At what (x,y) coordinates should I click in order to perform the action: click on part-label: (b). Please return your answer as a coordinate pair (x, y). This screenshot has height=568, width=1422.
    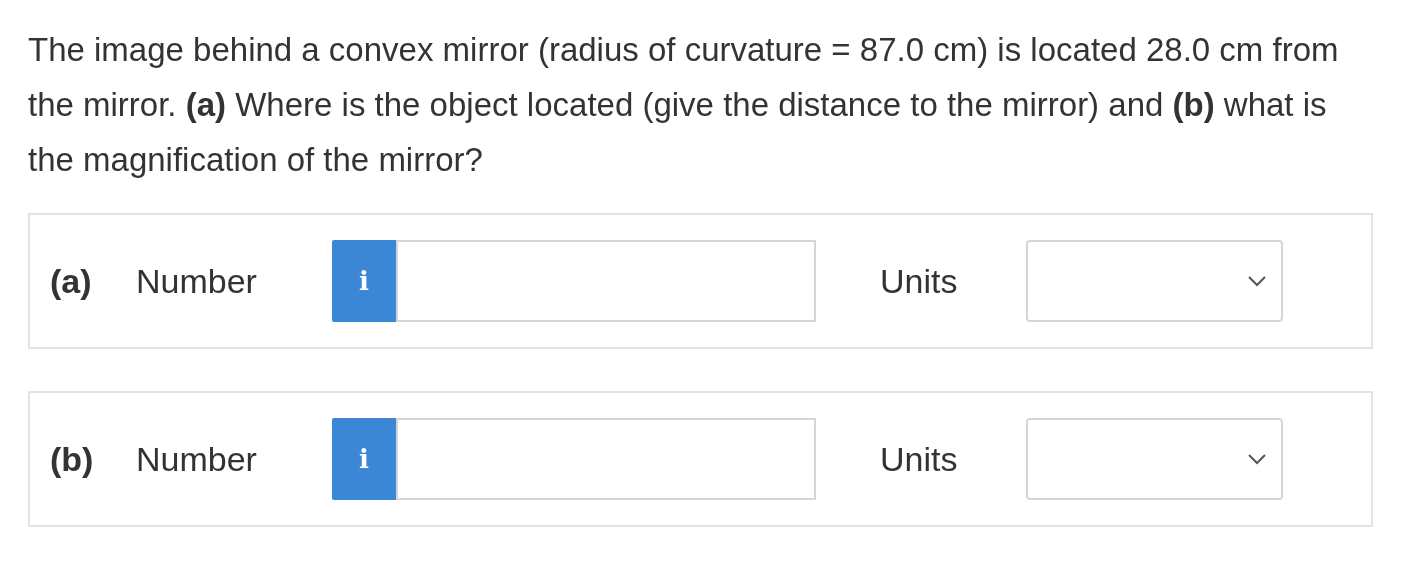
    Looking at the image, I should click on (72, 459).